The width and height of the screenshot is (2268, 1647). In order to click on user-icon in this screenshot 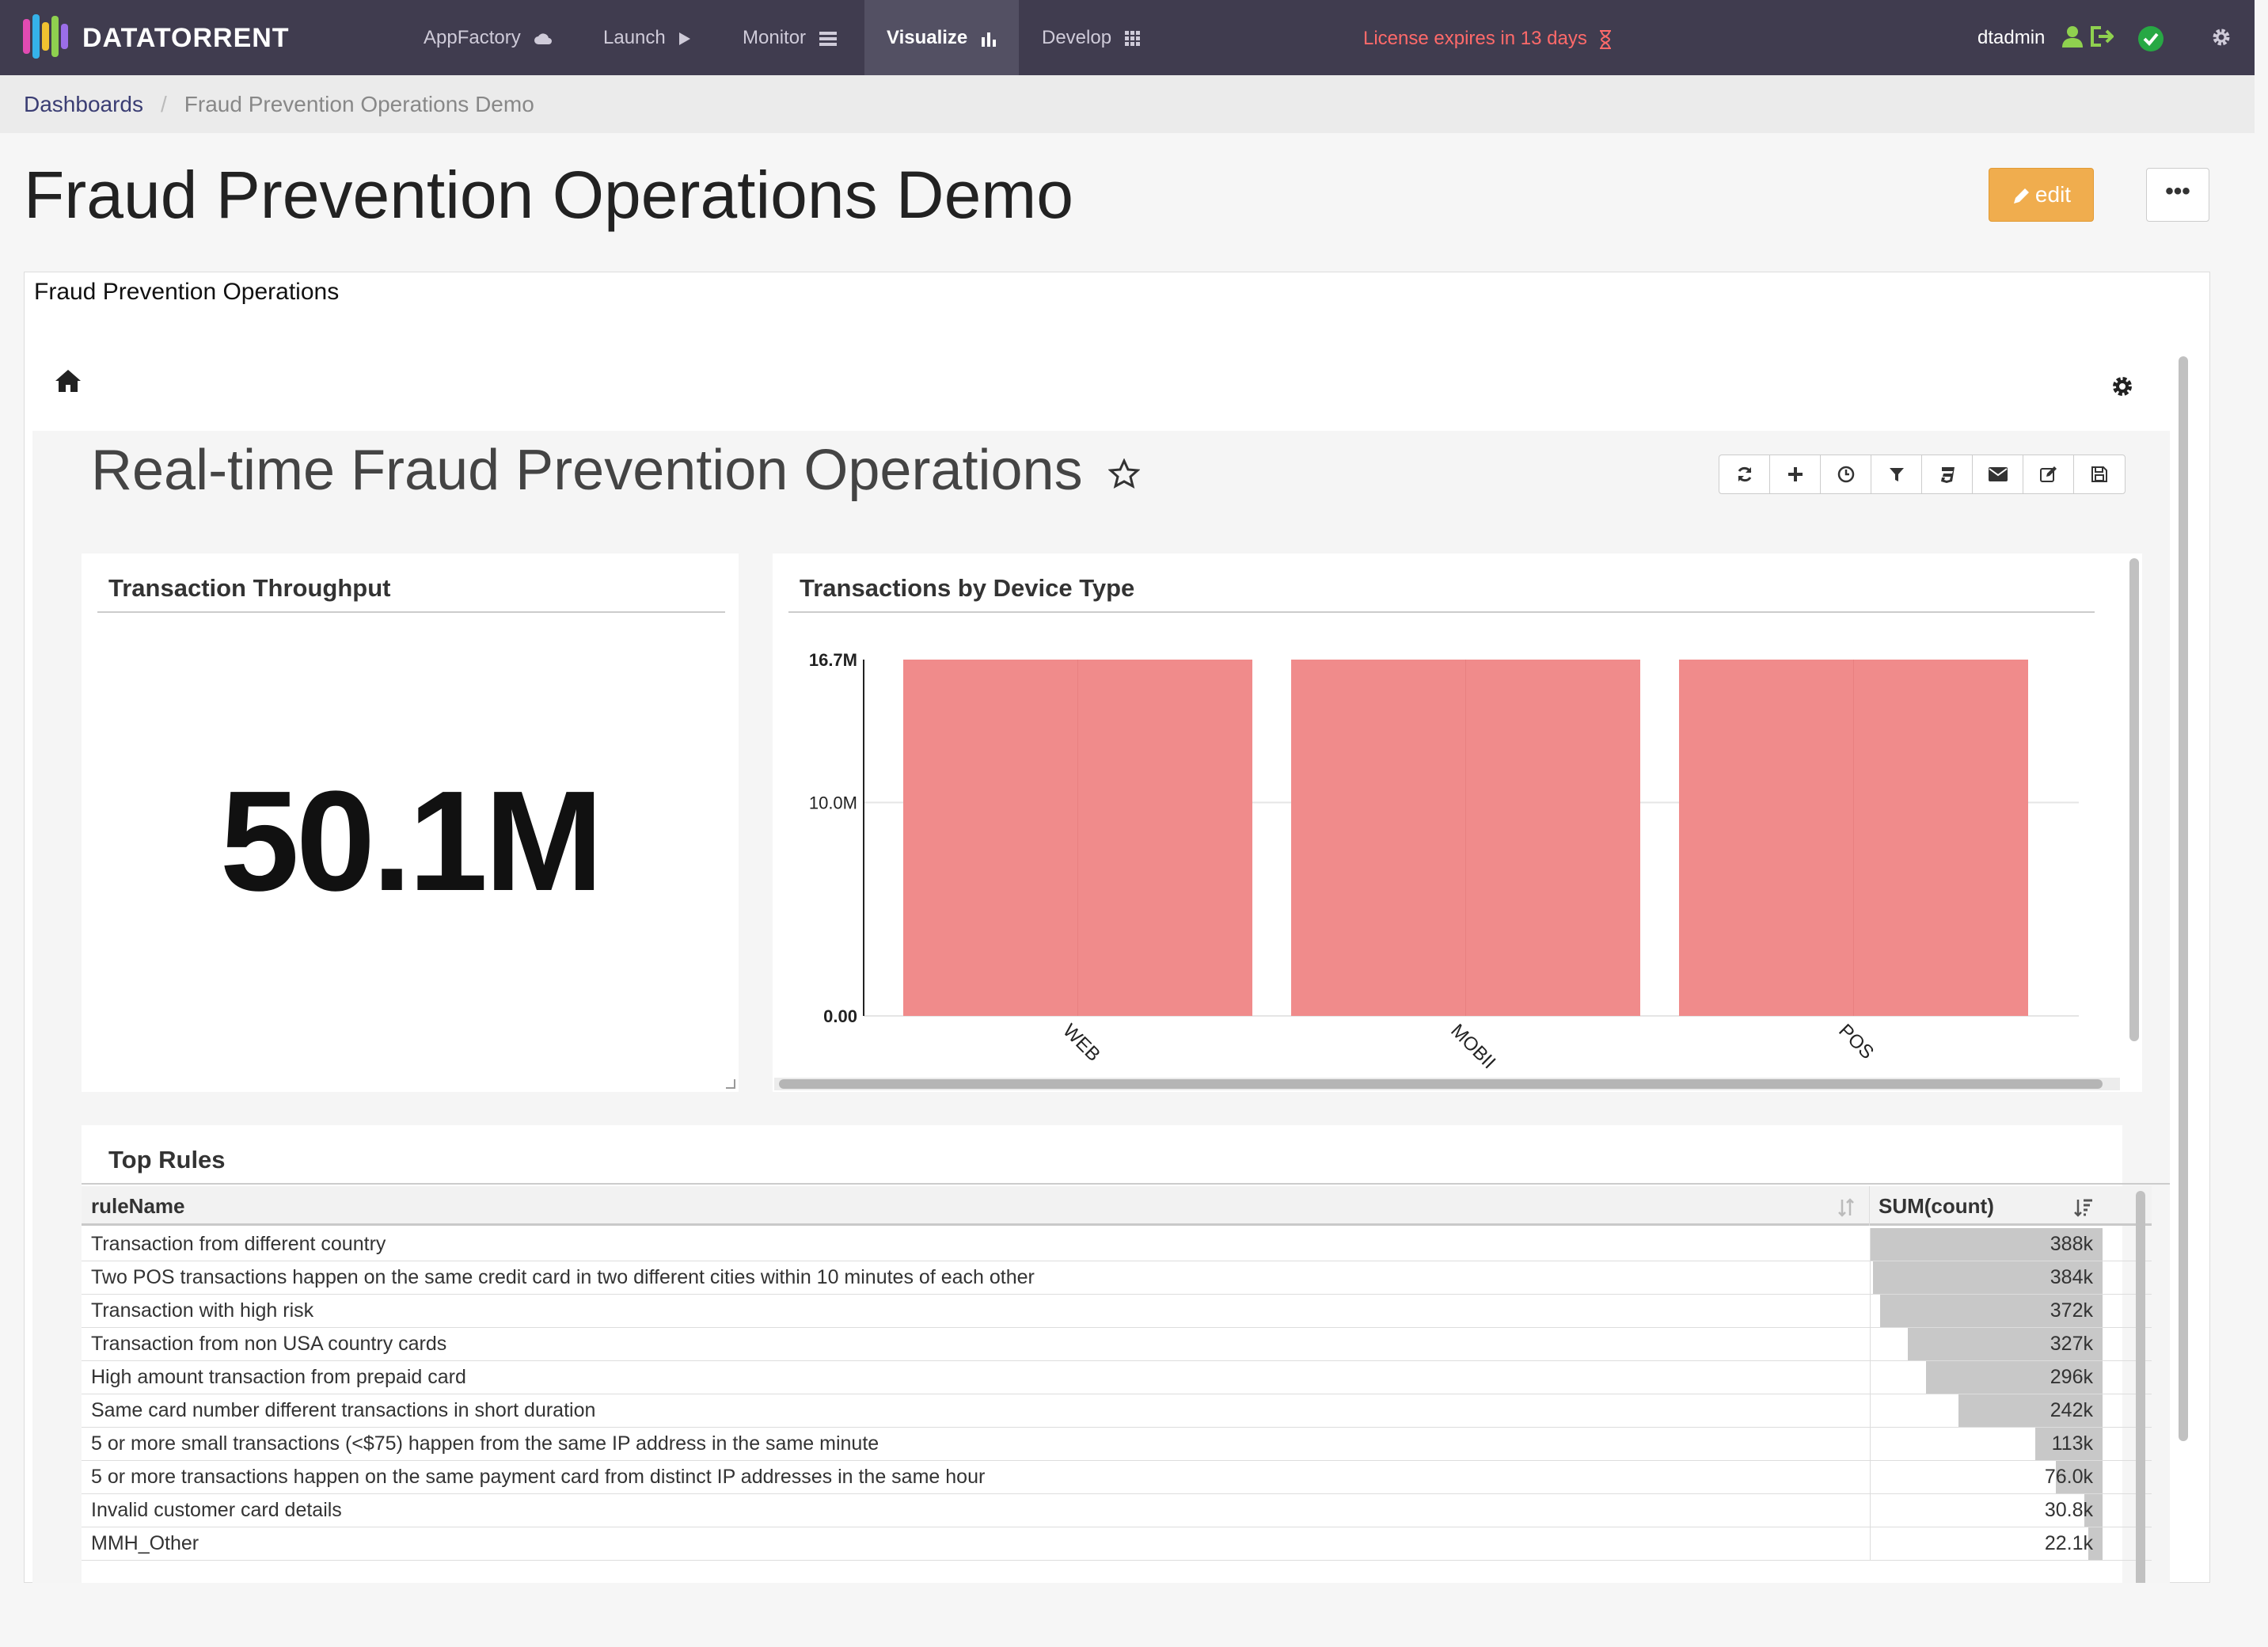, I will do `click(2072, 36)`.